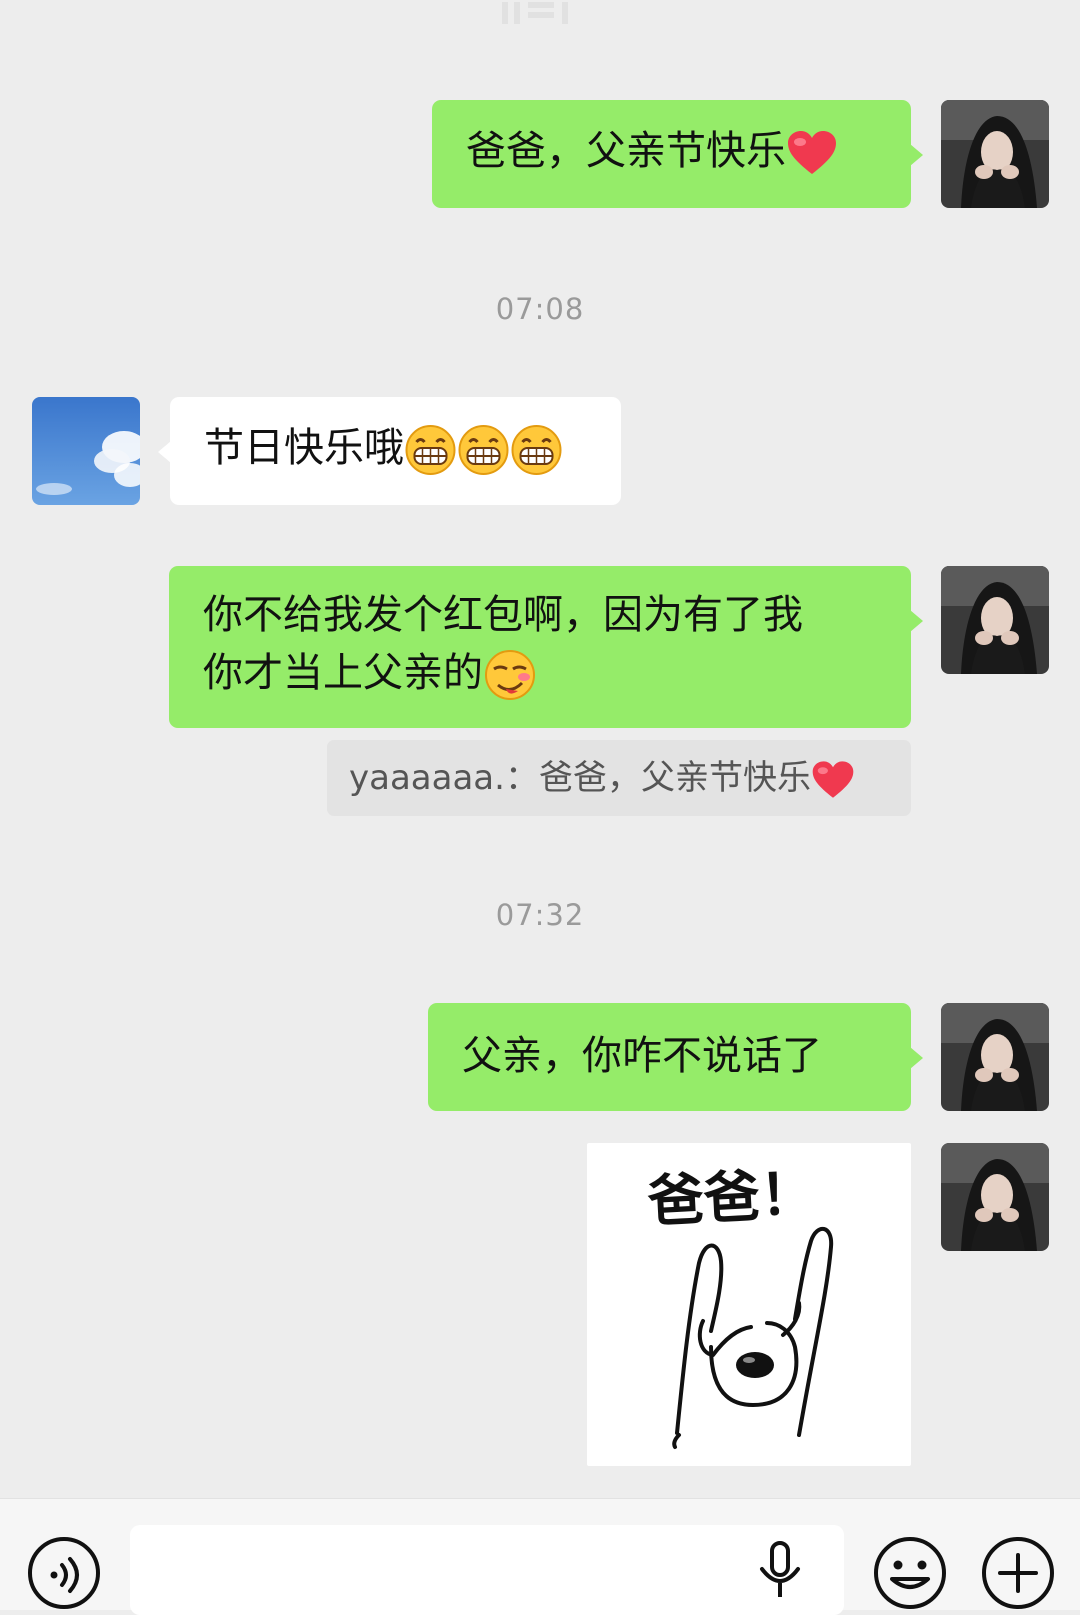 This screenshot has width=1080, height=1615. Describe the element at coordinates (64, 1573) in the screenshot. I see `voice-mode-icon` at that location.